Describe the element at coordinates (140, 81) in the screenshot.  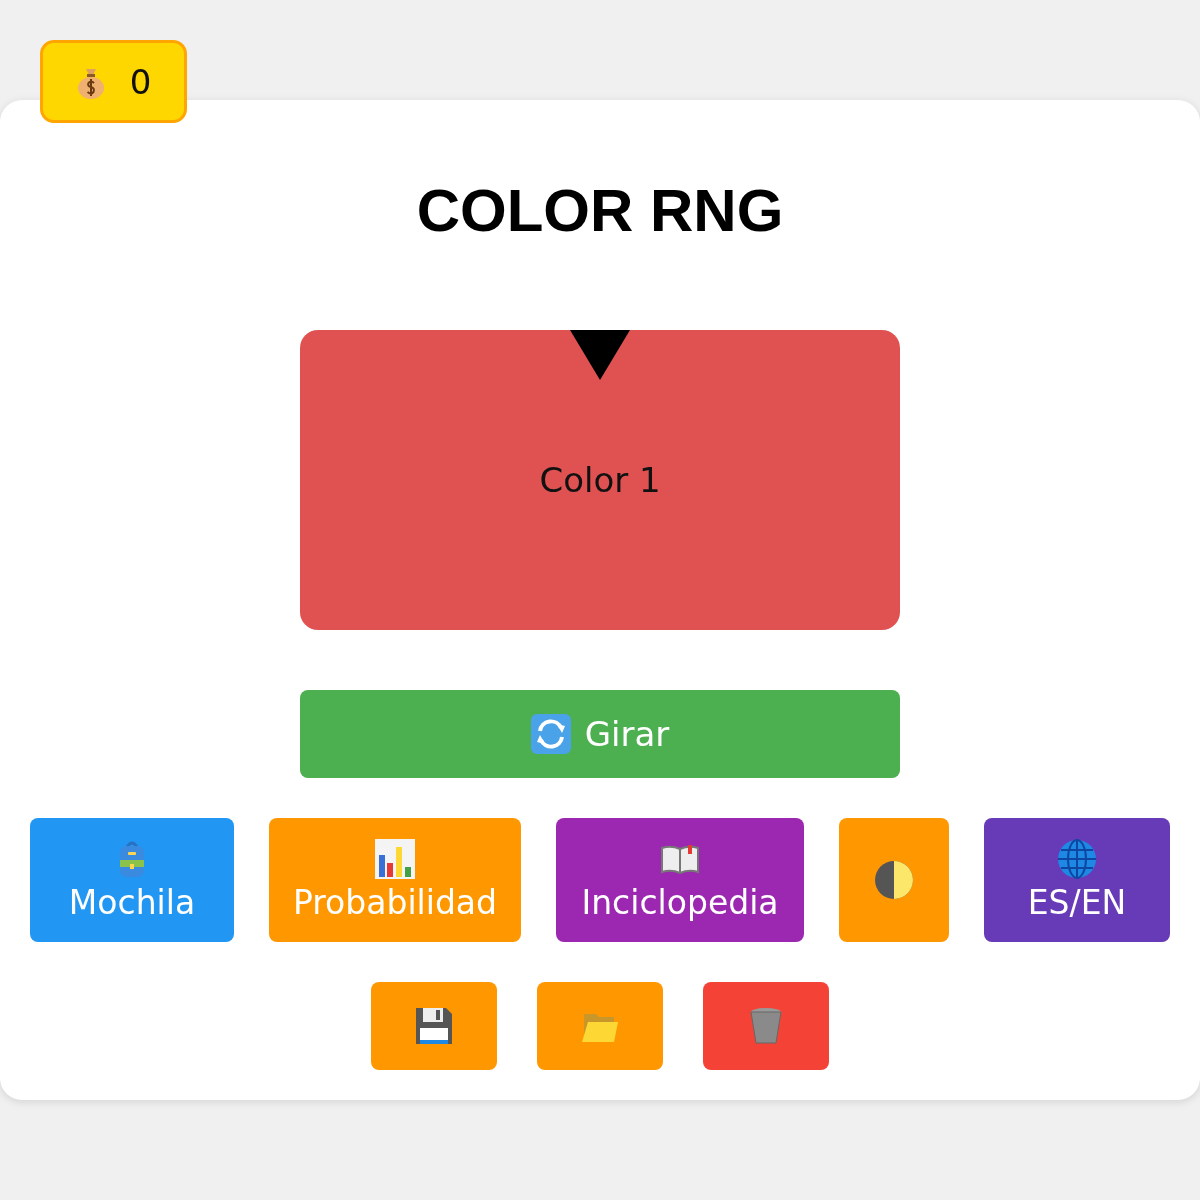
I see `coin-count: 0` at that location.